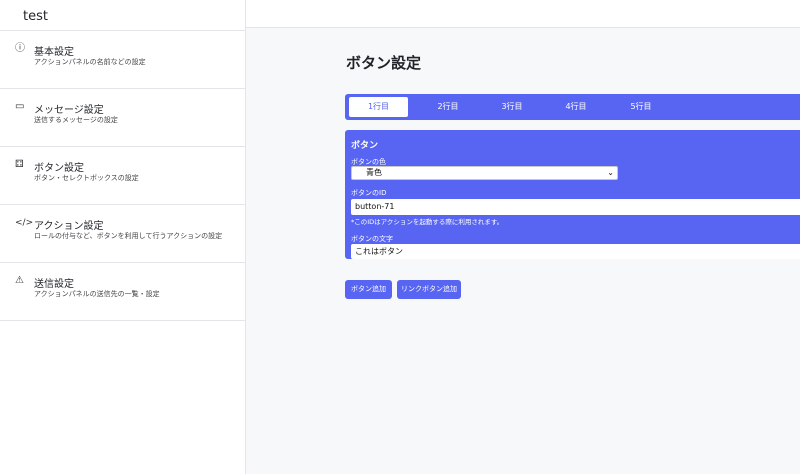 The height and width of the screenshot is (474, 800). Describe the element at coordinates (384, 63) in the screenshot. I see `page-title: ボタン設定` at that location.